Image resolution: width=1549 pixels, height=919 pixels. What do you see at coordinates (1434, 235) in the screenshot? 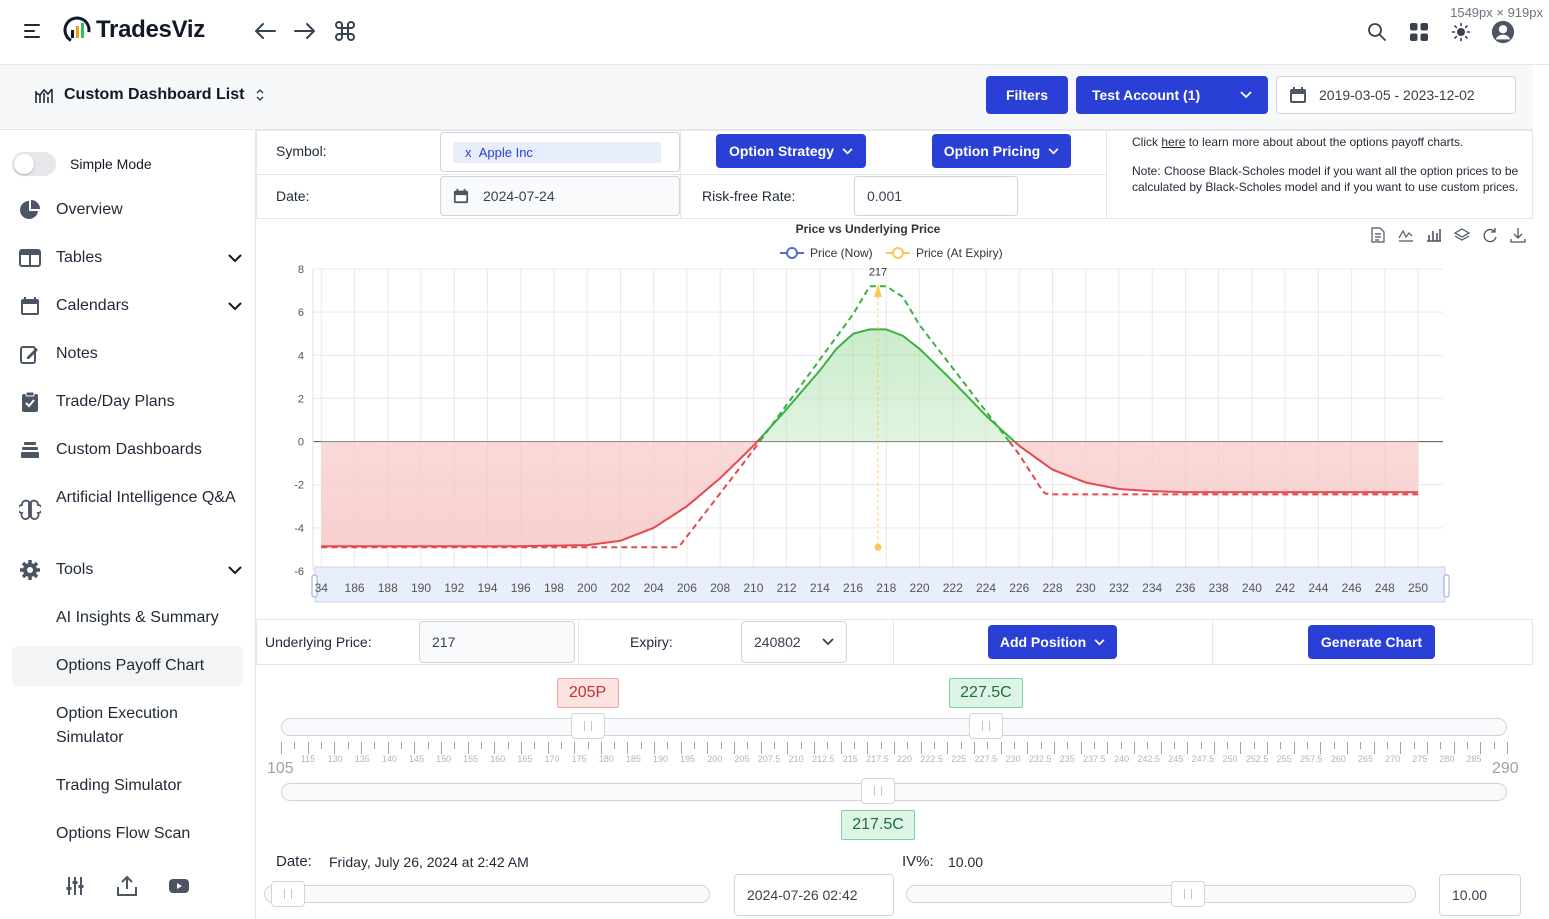
I see `bar-chart-icon` at bounding box center [1434, 235].